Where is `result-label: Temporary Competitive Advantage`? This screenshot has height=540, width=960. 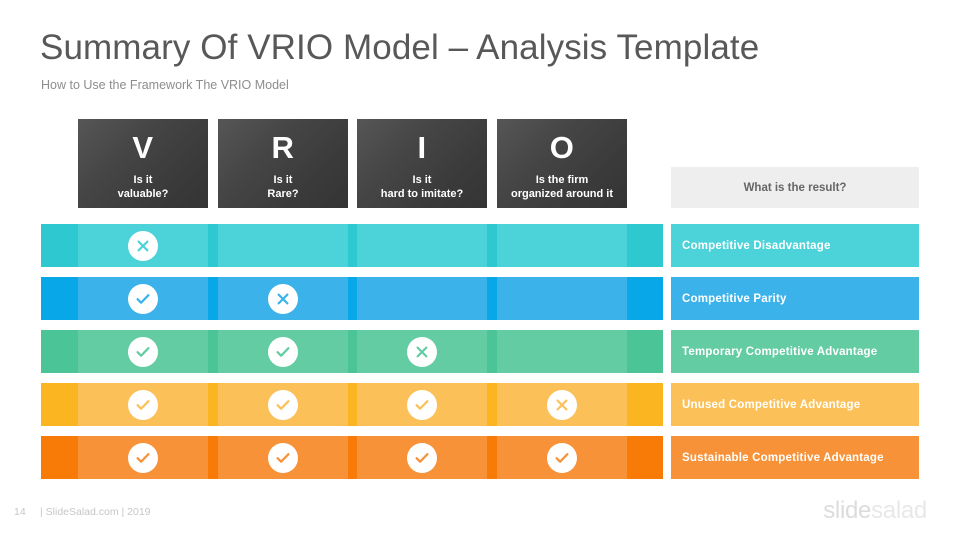
result-label: Temporary Competitive Advantage is located at coordinates (795, 351).